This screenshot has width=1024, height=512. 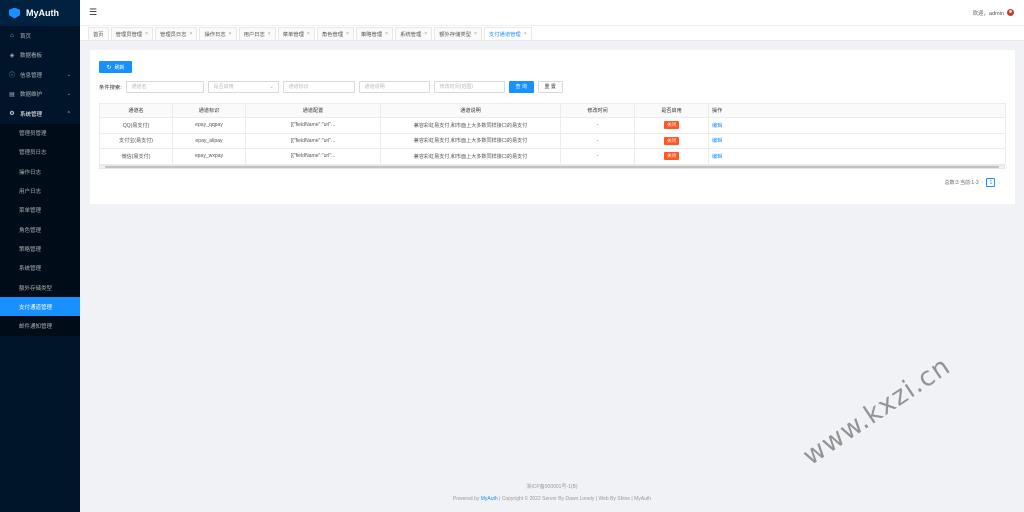 What do you see at coordinates (136, 110) in the screenshot?
I see `column-header: 通道名` at bounding box center [136, 110].